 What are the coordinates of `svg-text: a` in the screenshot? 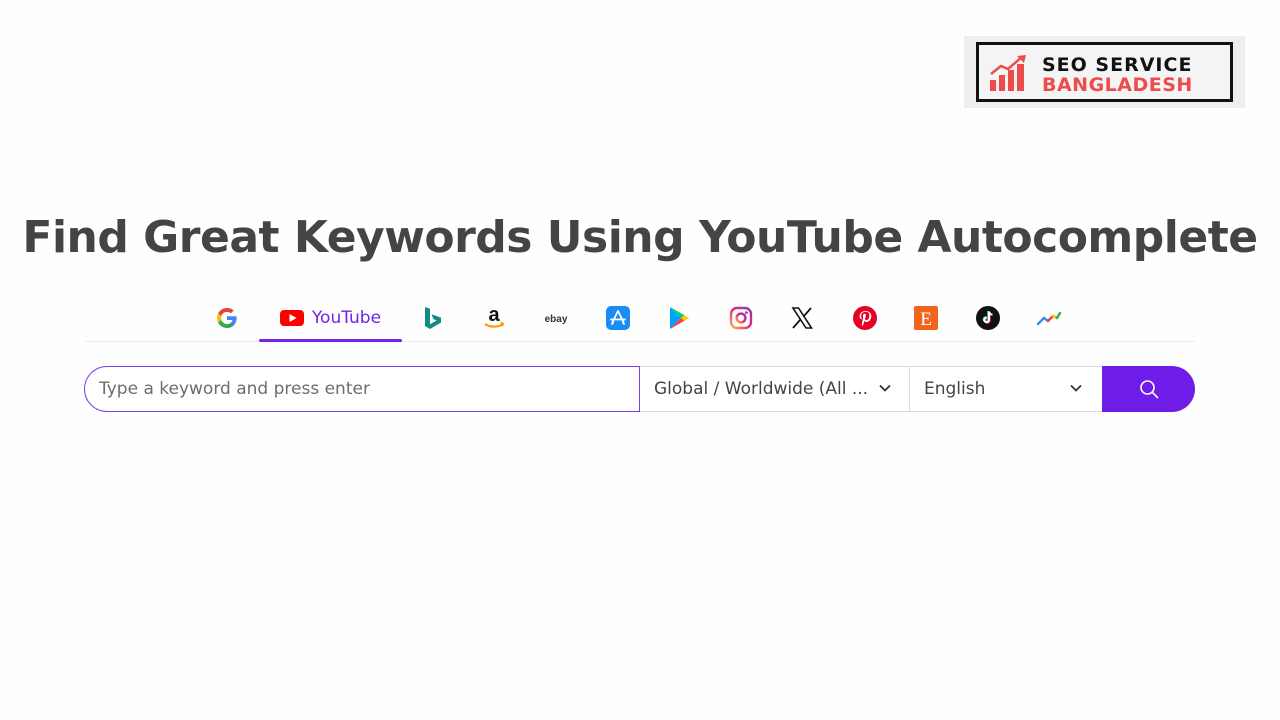 It's located at (494, 315).